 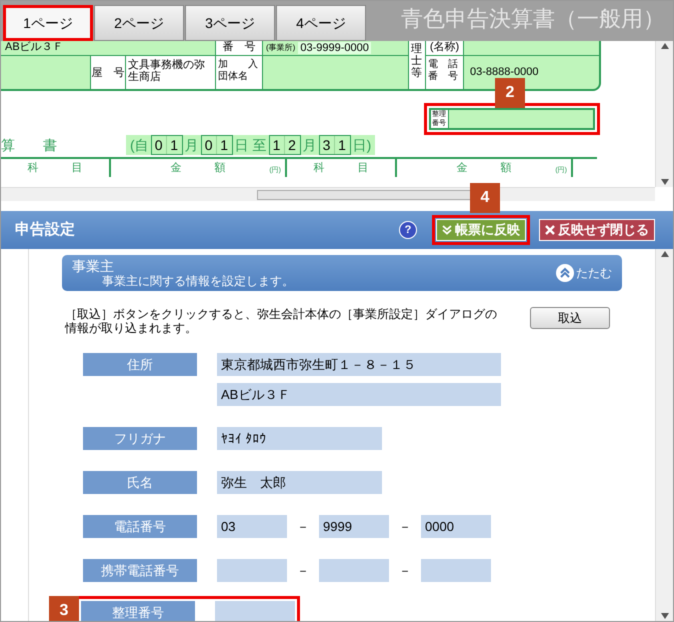 What do you see at coordinates (139, 145) in the screenshot?
I see `date-label: (自` at bounding box center [139, 145].